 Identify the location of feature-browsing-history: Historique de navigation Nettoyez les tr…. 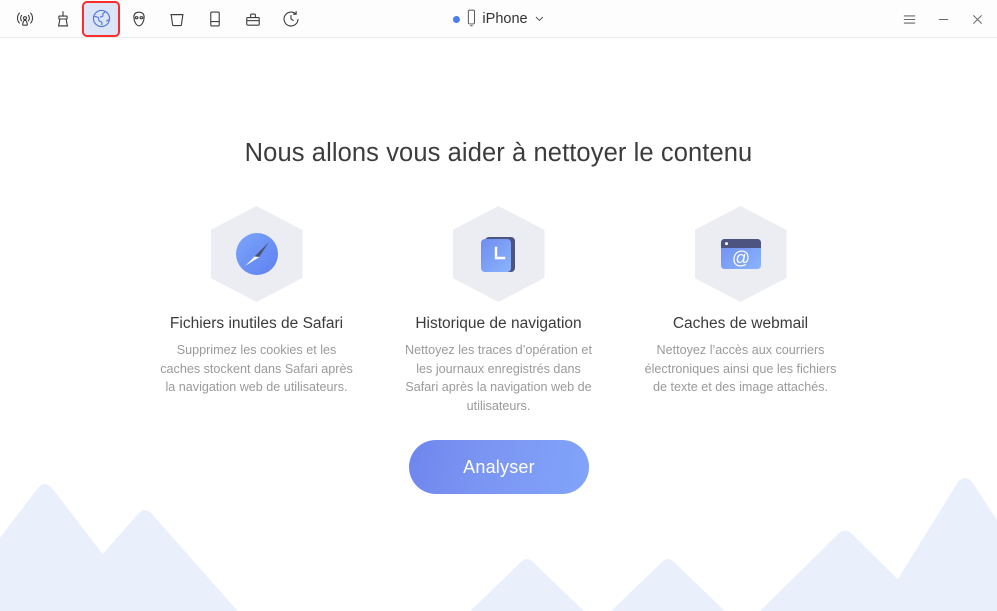
(499, 310).